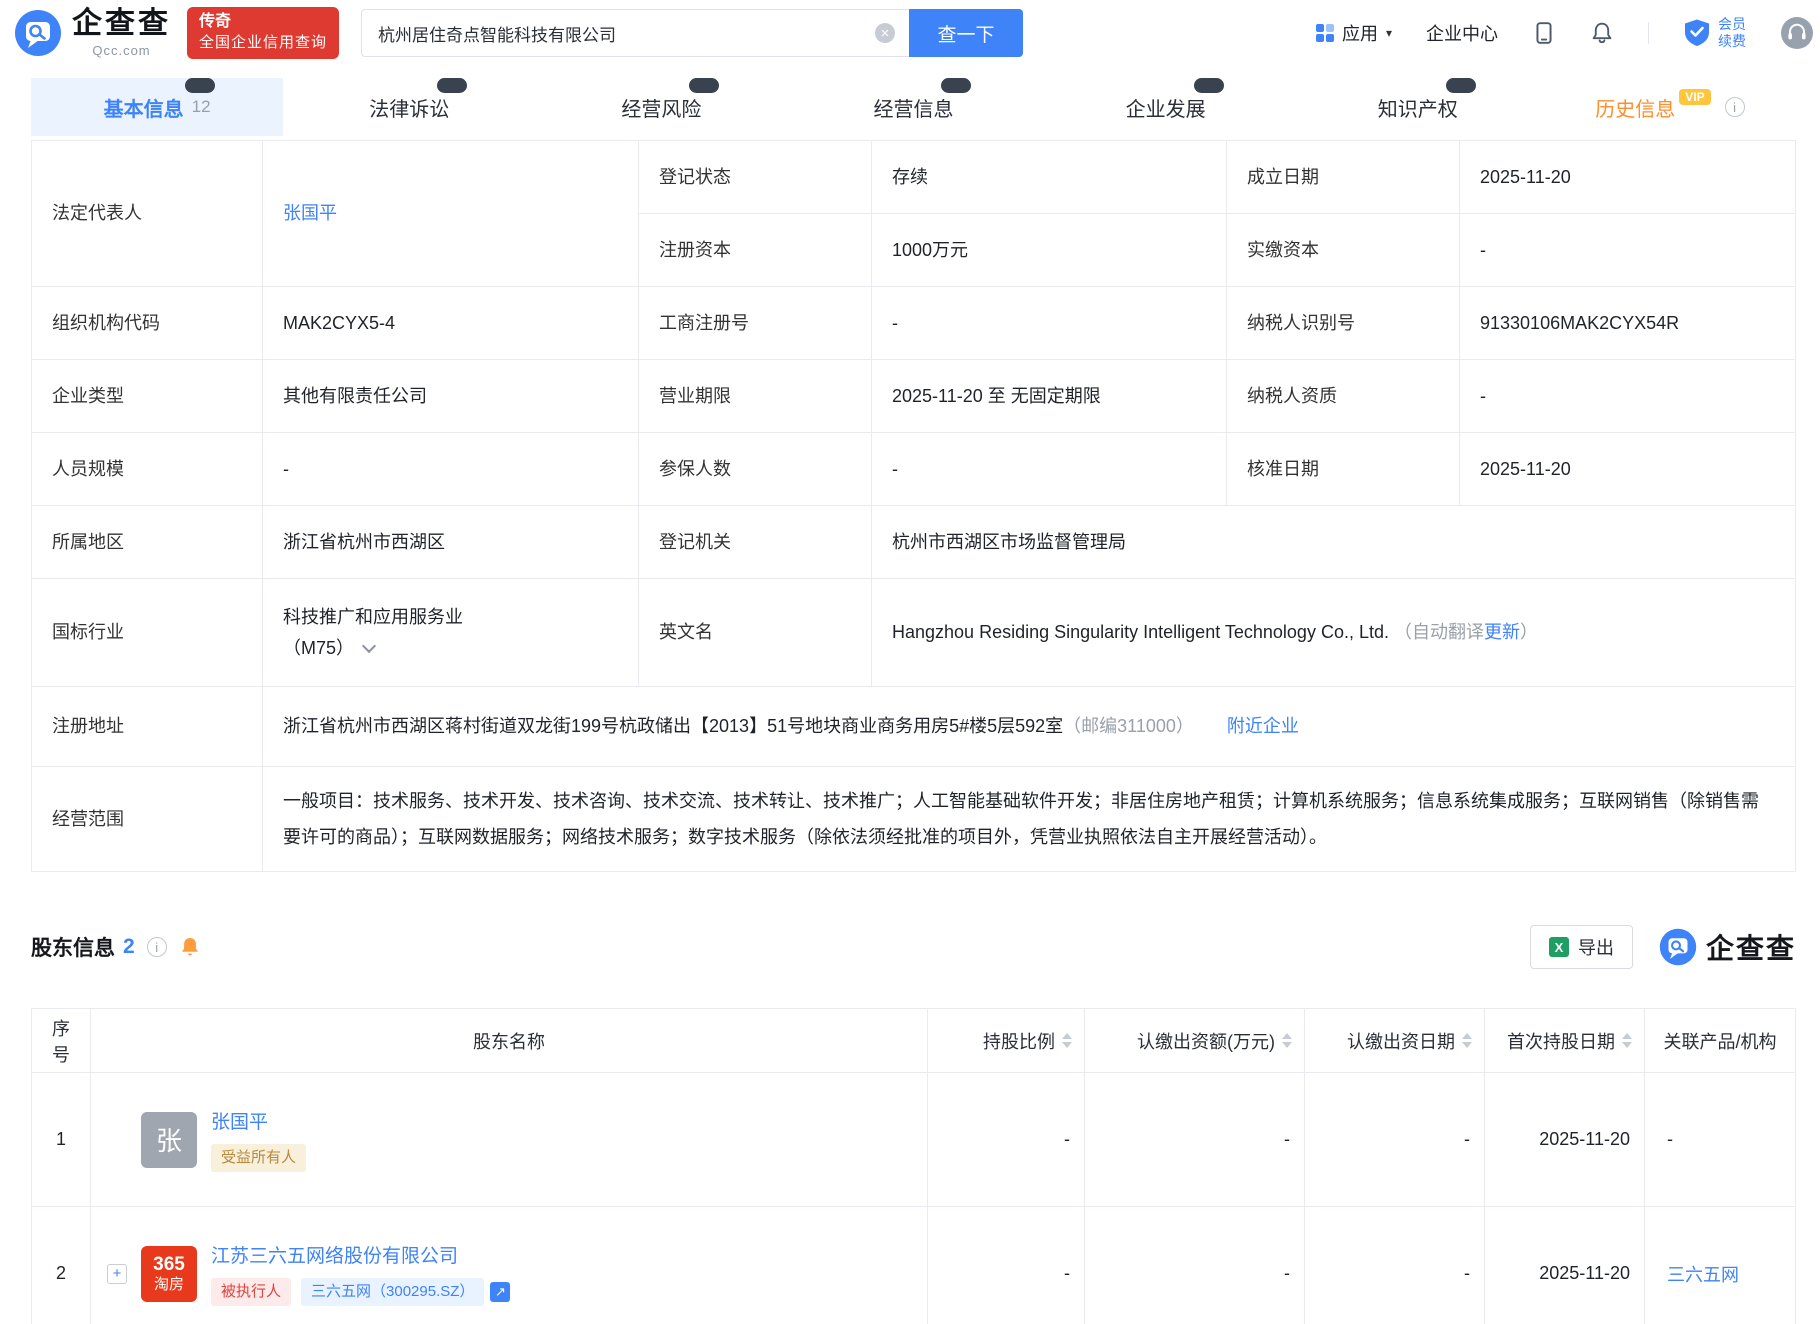  I want to click on tab-operating-risk: 经营风险, so click(661, 107).